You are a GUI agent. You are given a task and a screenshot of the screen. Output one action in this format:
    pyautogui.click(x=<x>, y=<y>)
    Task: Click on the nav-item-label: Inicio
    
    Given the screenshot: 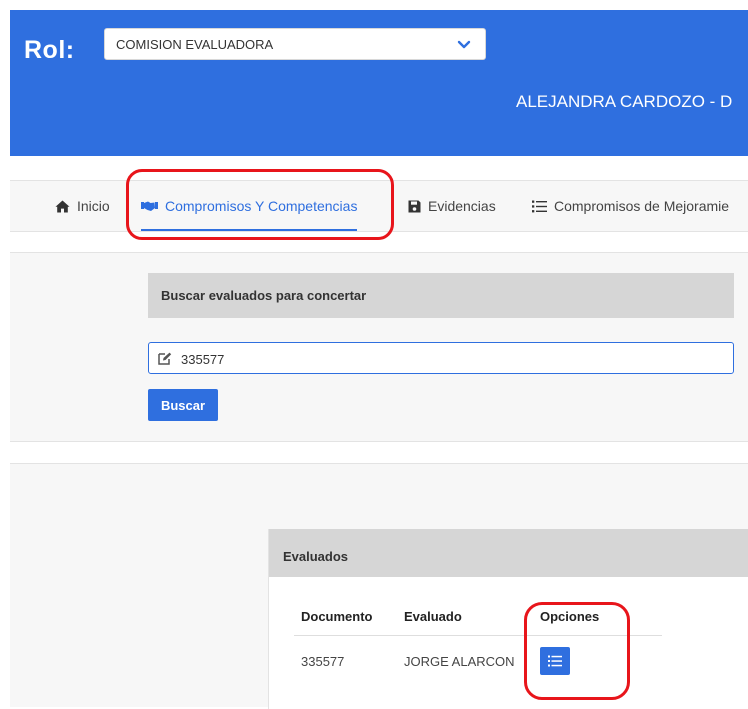 What is the action you would take?
    pyautogui.click(x=93, y=206)
    